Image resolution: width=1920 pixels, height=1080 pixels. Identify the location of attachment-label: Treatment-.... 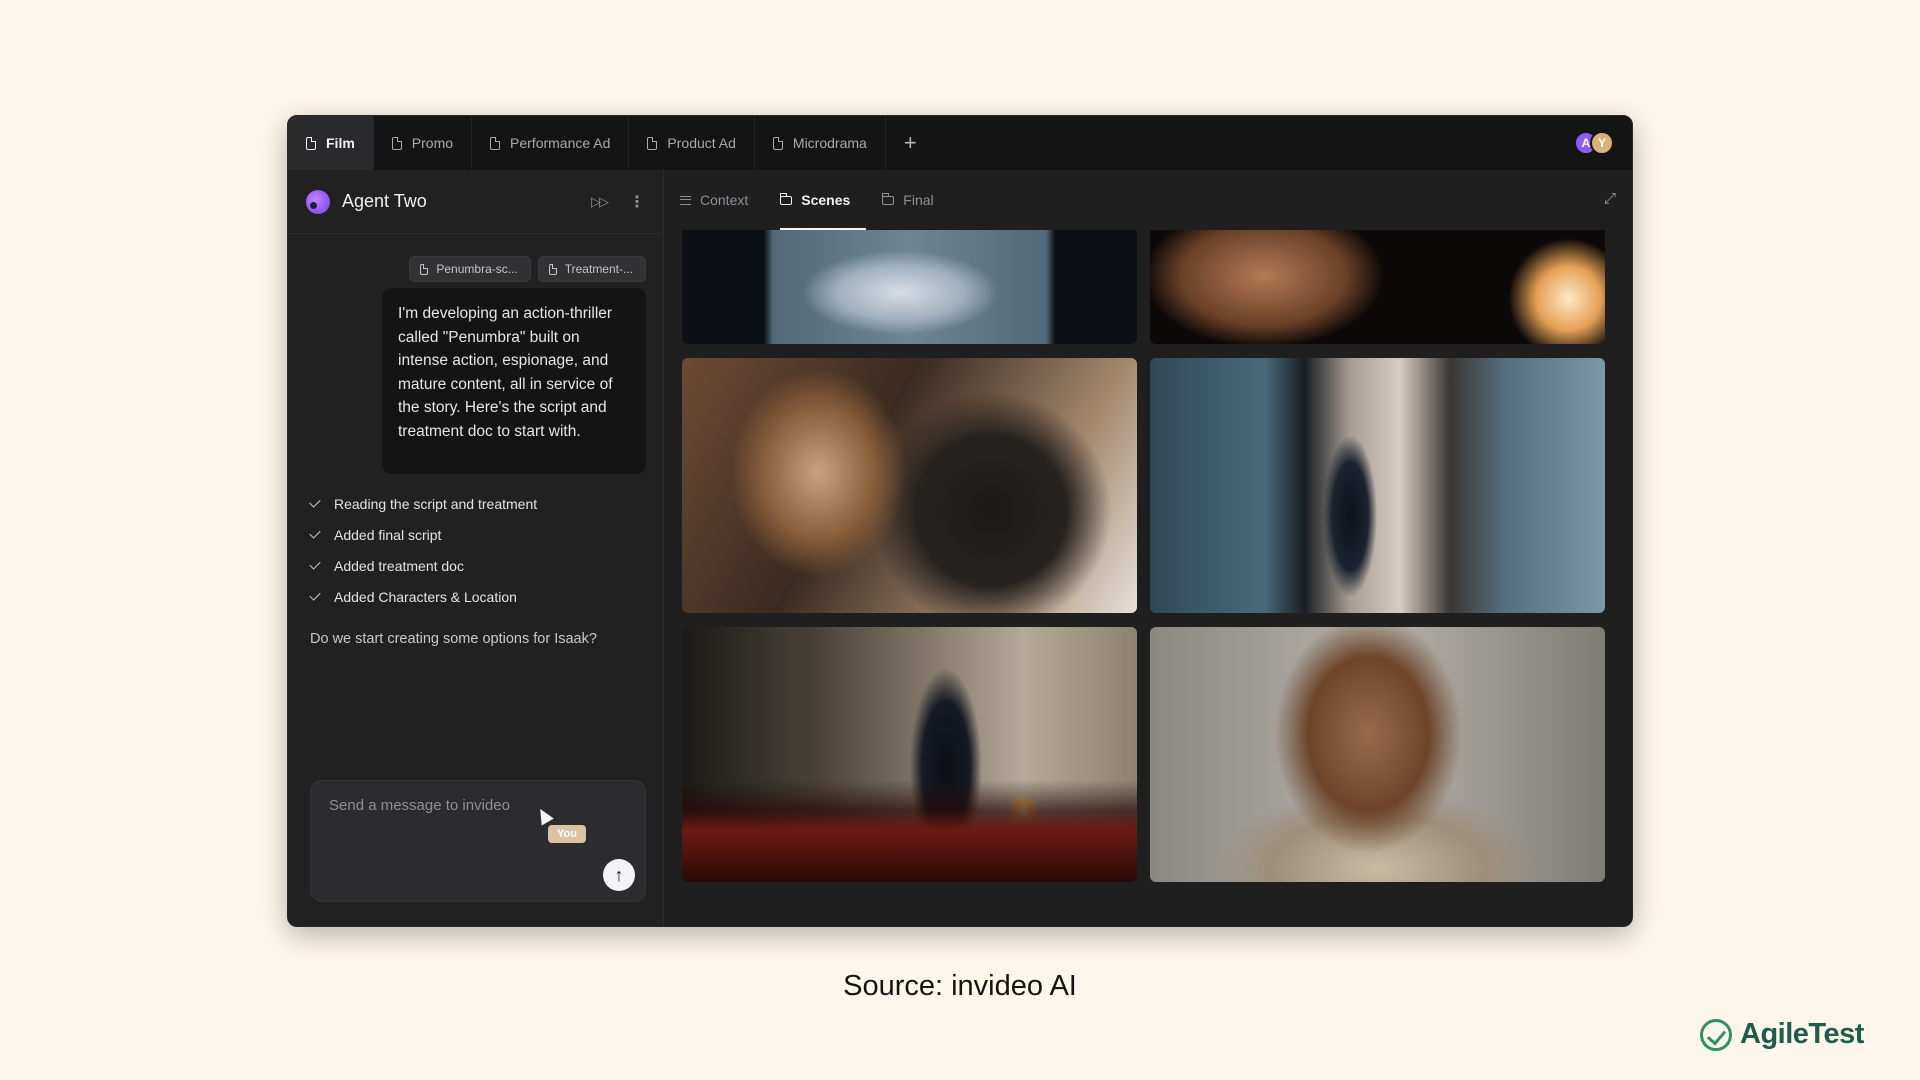
(598, 269).